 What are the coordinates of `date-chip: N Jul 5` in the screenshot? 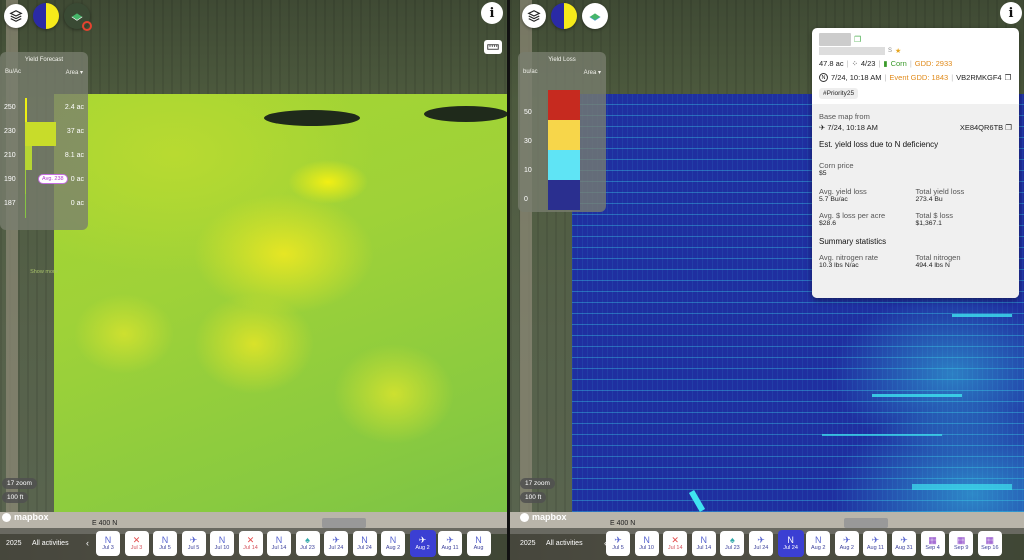 It's located at (165, 543).